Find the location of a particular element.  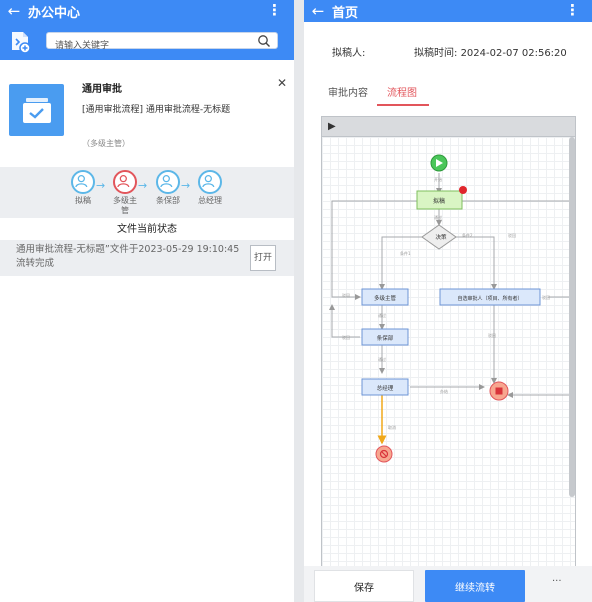

node-draft-label: 拟稿 is located at coordinates (439, 201).